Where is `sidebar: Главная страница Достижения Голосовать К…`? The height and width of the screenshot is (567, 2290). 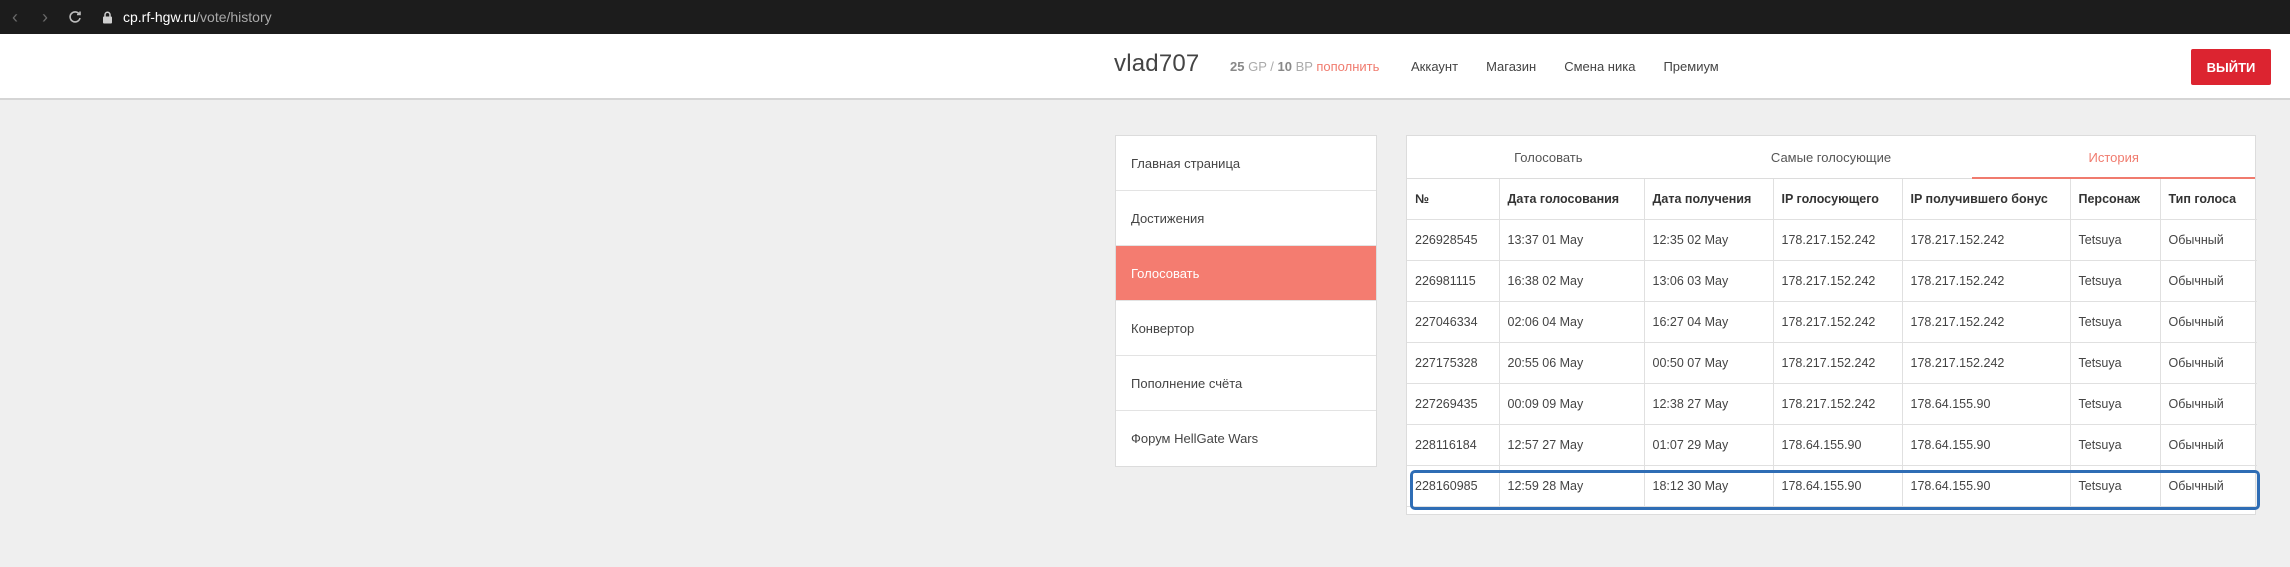
sidebar: Главная страница Достижения Голосовать К… is located at coordinates (1246, 301).